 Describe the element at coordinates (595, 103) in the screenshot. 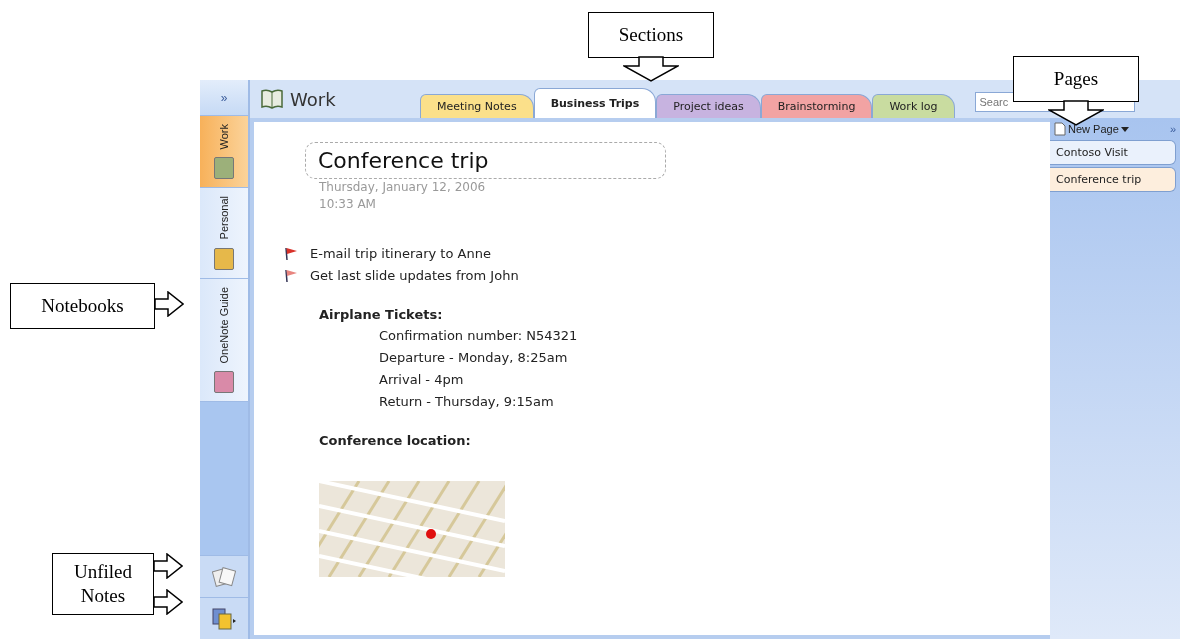

I see `section-tab: Business Trips` at that location.